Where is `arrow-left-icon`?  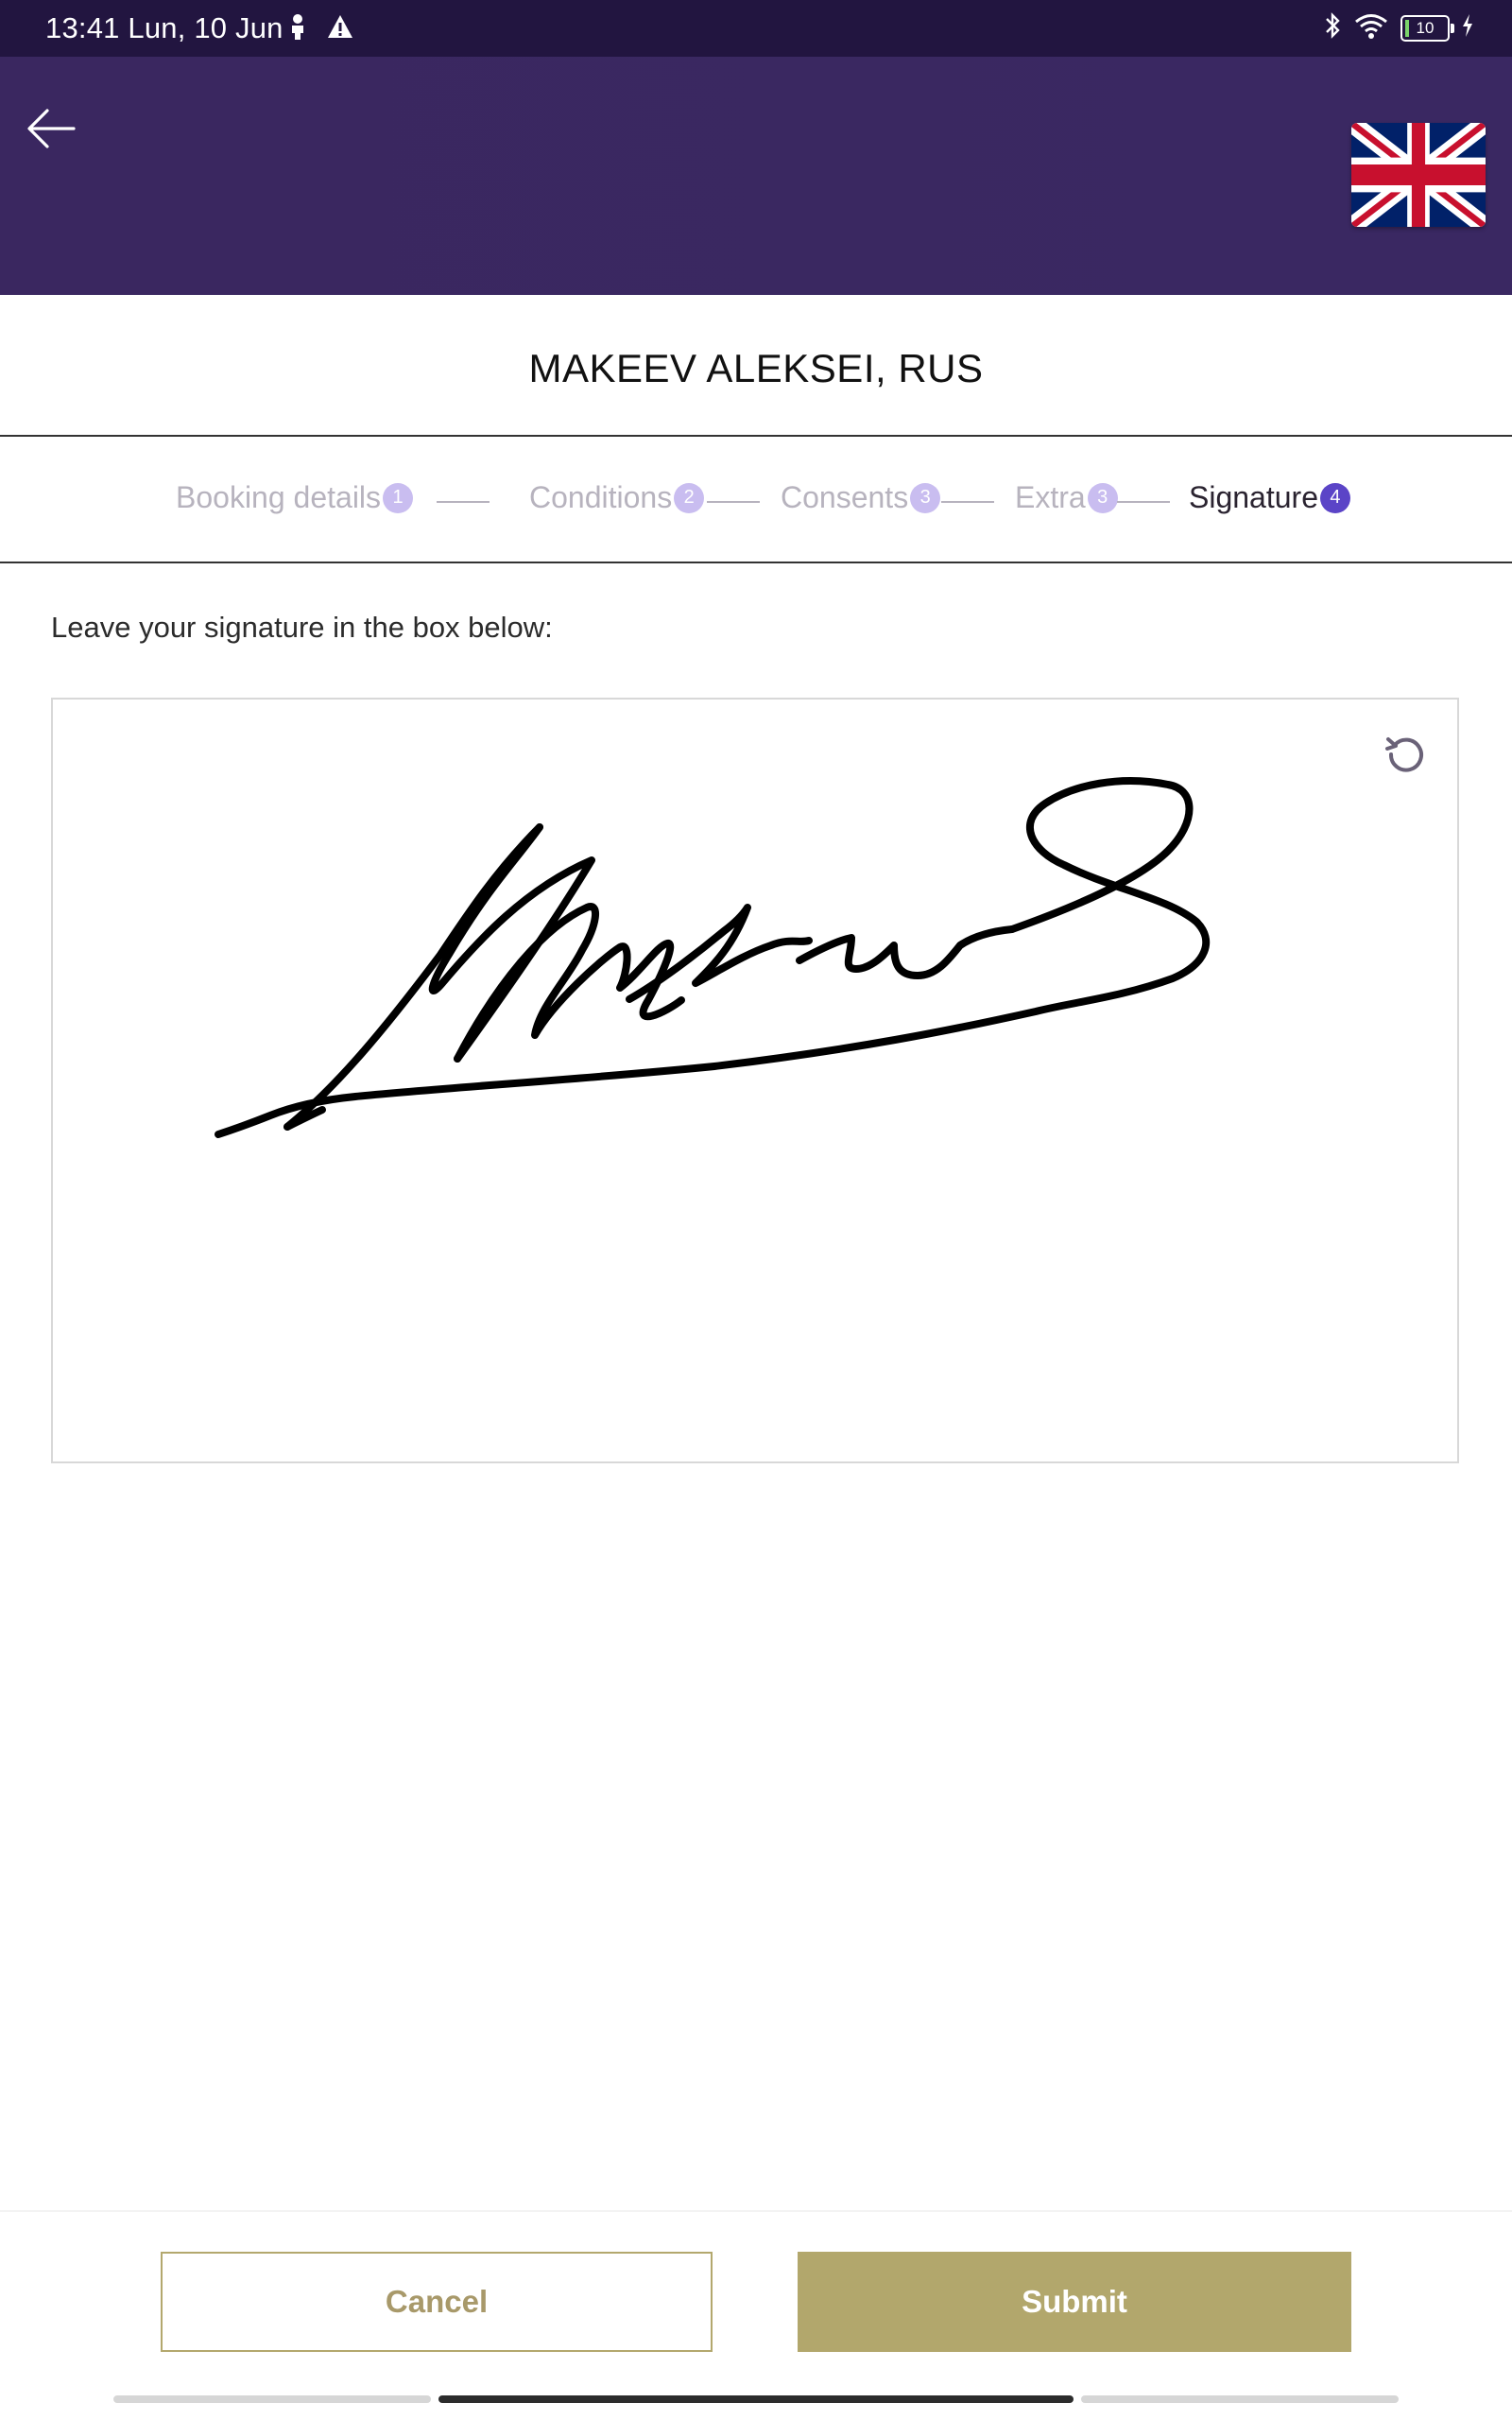 arrow-left-icon is located at coordinates (51, 129).